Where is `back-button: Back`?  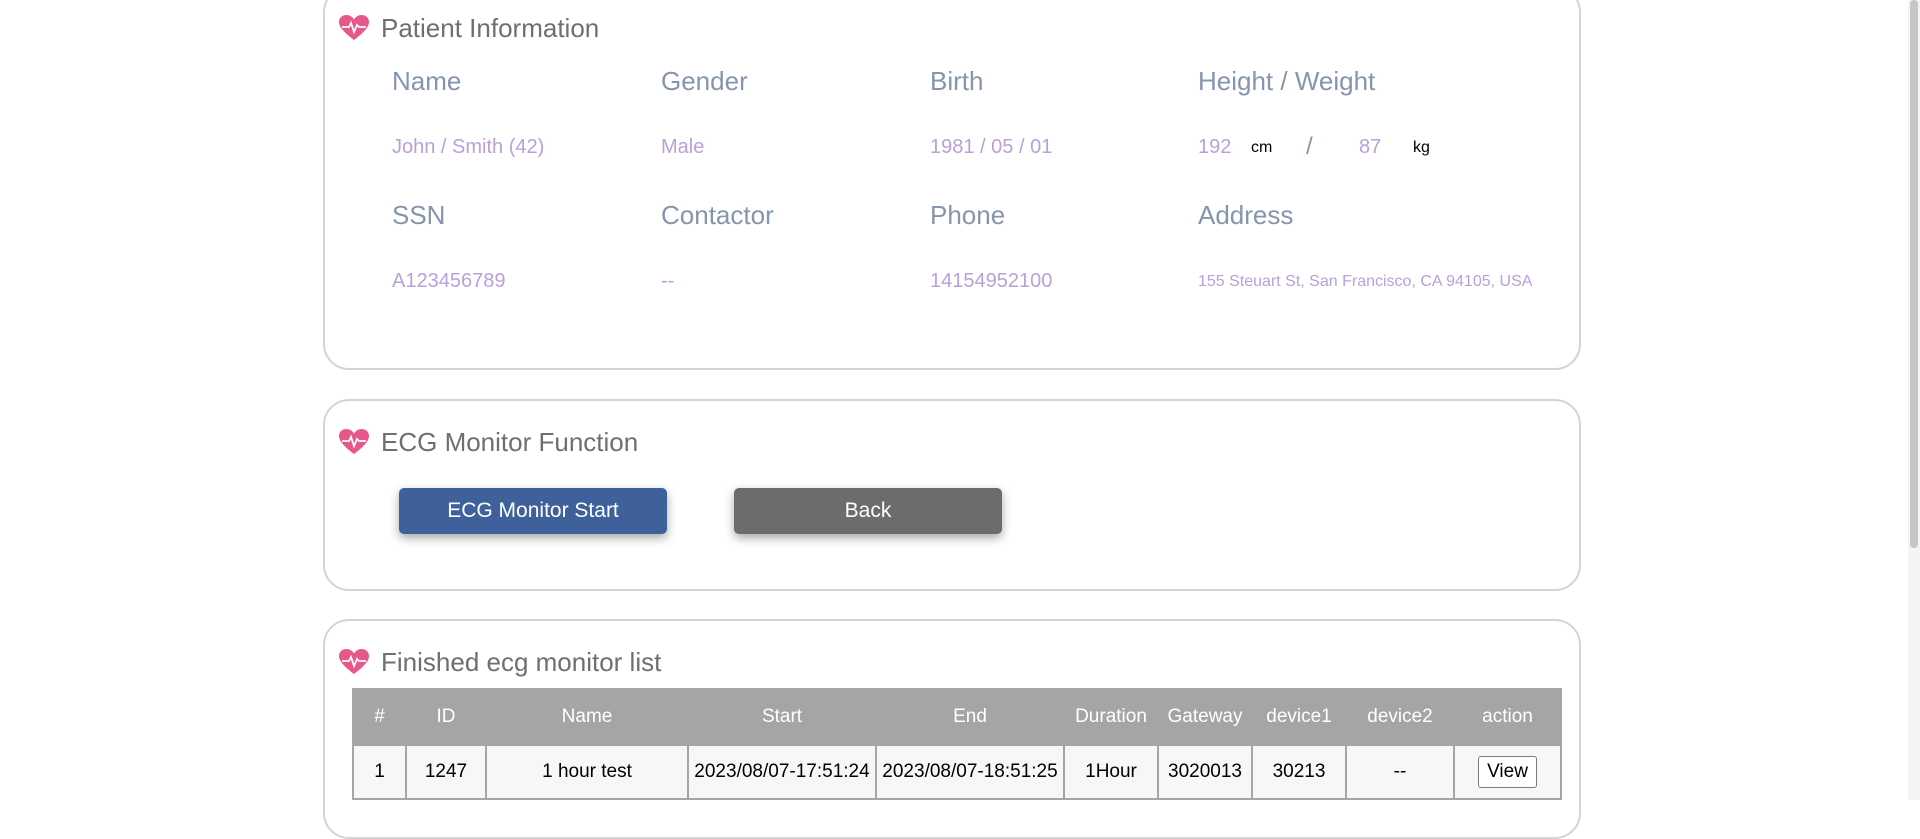
back-button: Back is located at coordinates (868, 511).